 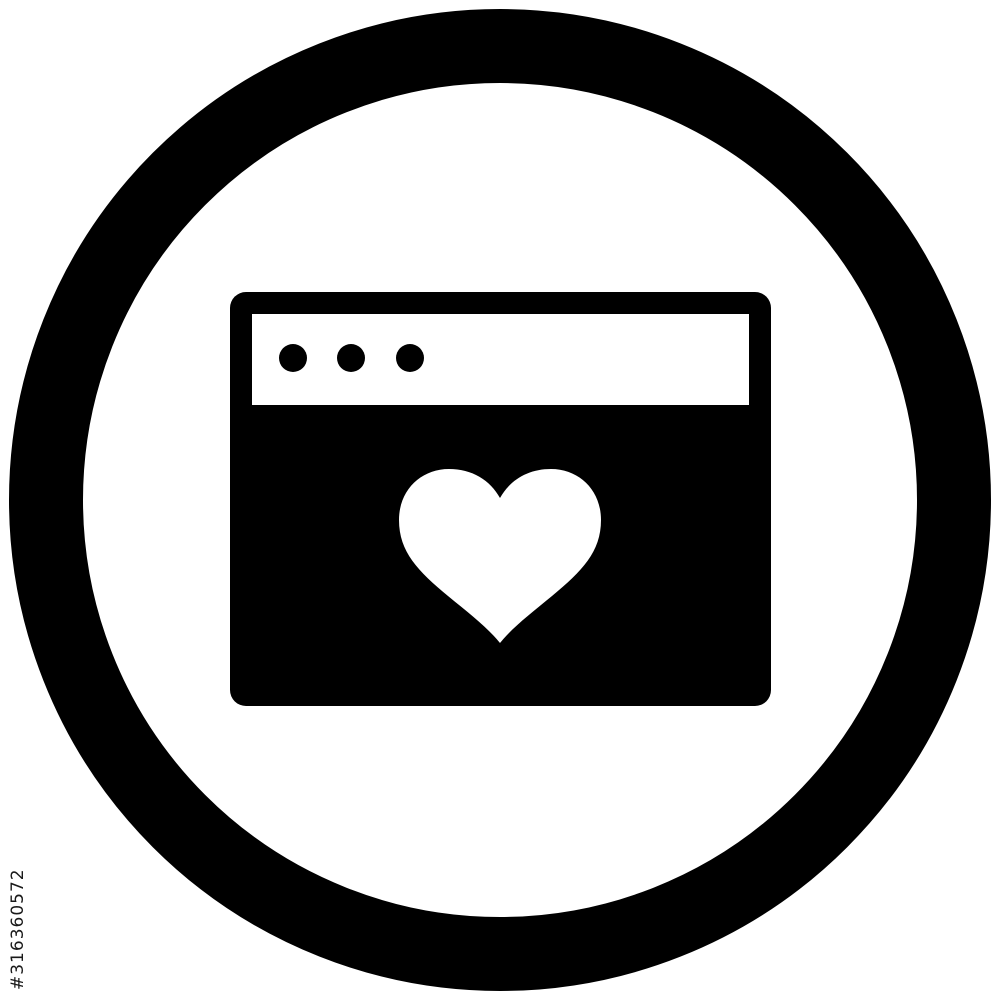 I want to click on browser-title-bar, so click(x=500, y=359).